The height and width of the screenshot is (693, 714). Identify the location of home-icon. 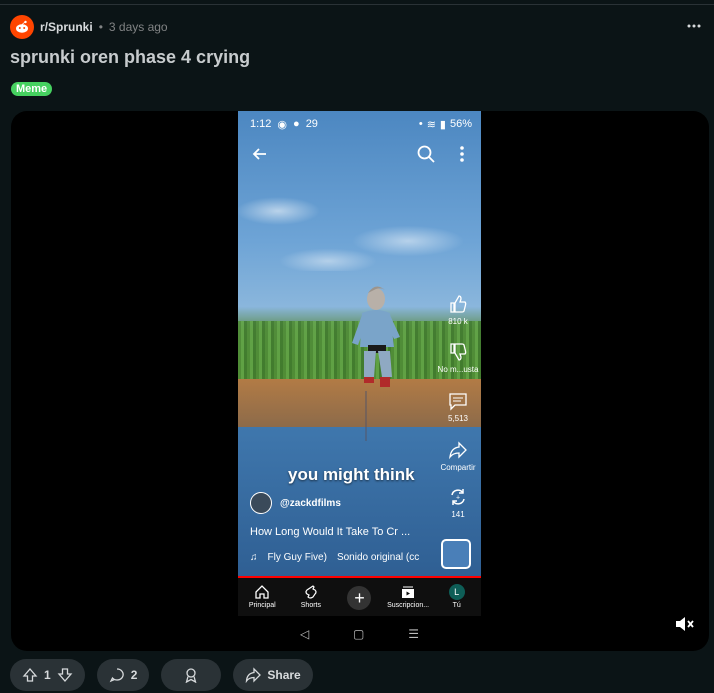
(262, 592).